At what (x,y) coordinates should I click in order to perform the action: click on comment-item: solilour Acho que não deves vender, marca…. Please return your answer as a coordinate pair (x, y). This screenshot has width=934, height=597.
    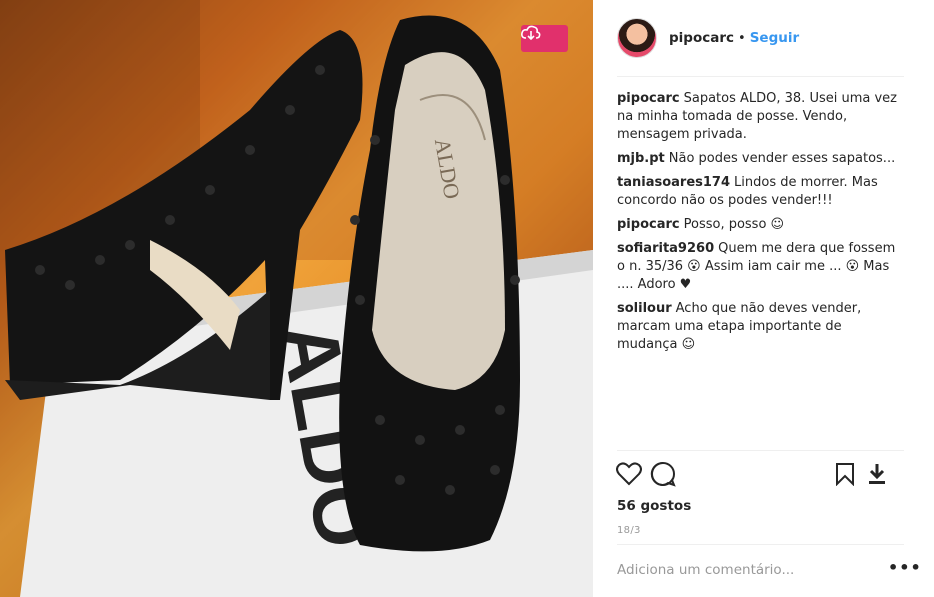
    Looking at the image, I should click on (759, 327).